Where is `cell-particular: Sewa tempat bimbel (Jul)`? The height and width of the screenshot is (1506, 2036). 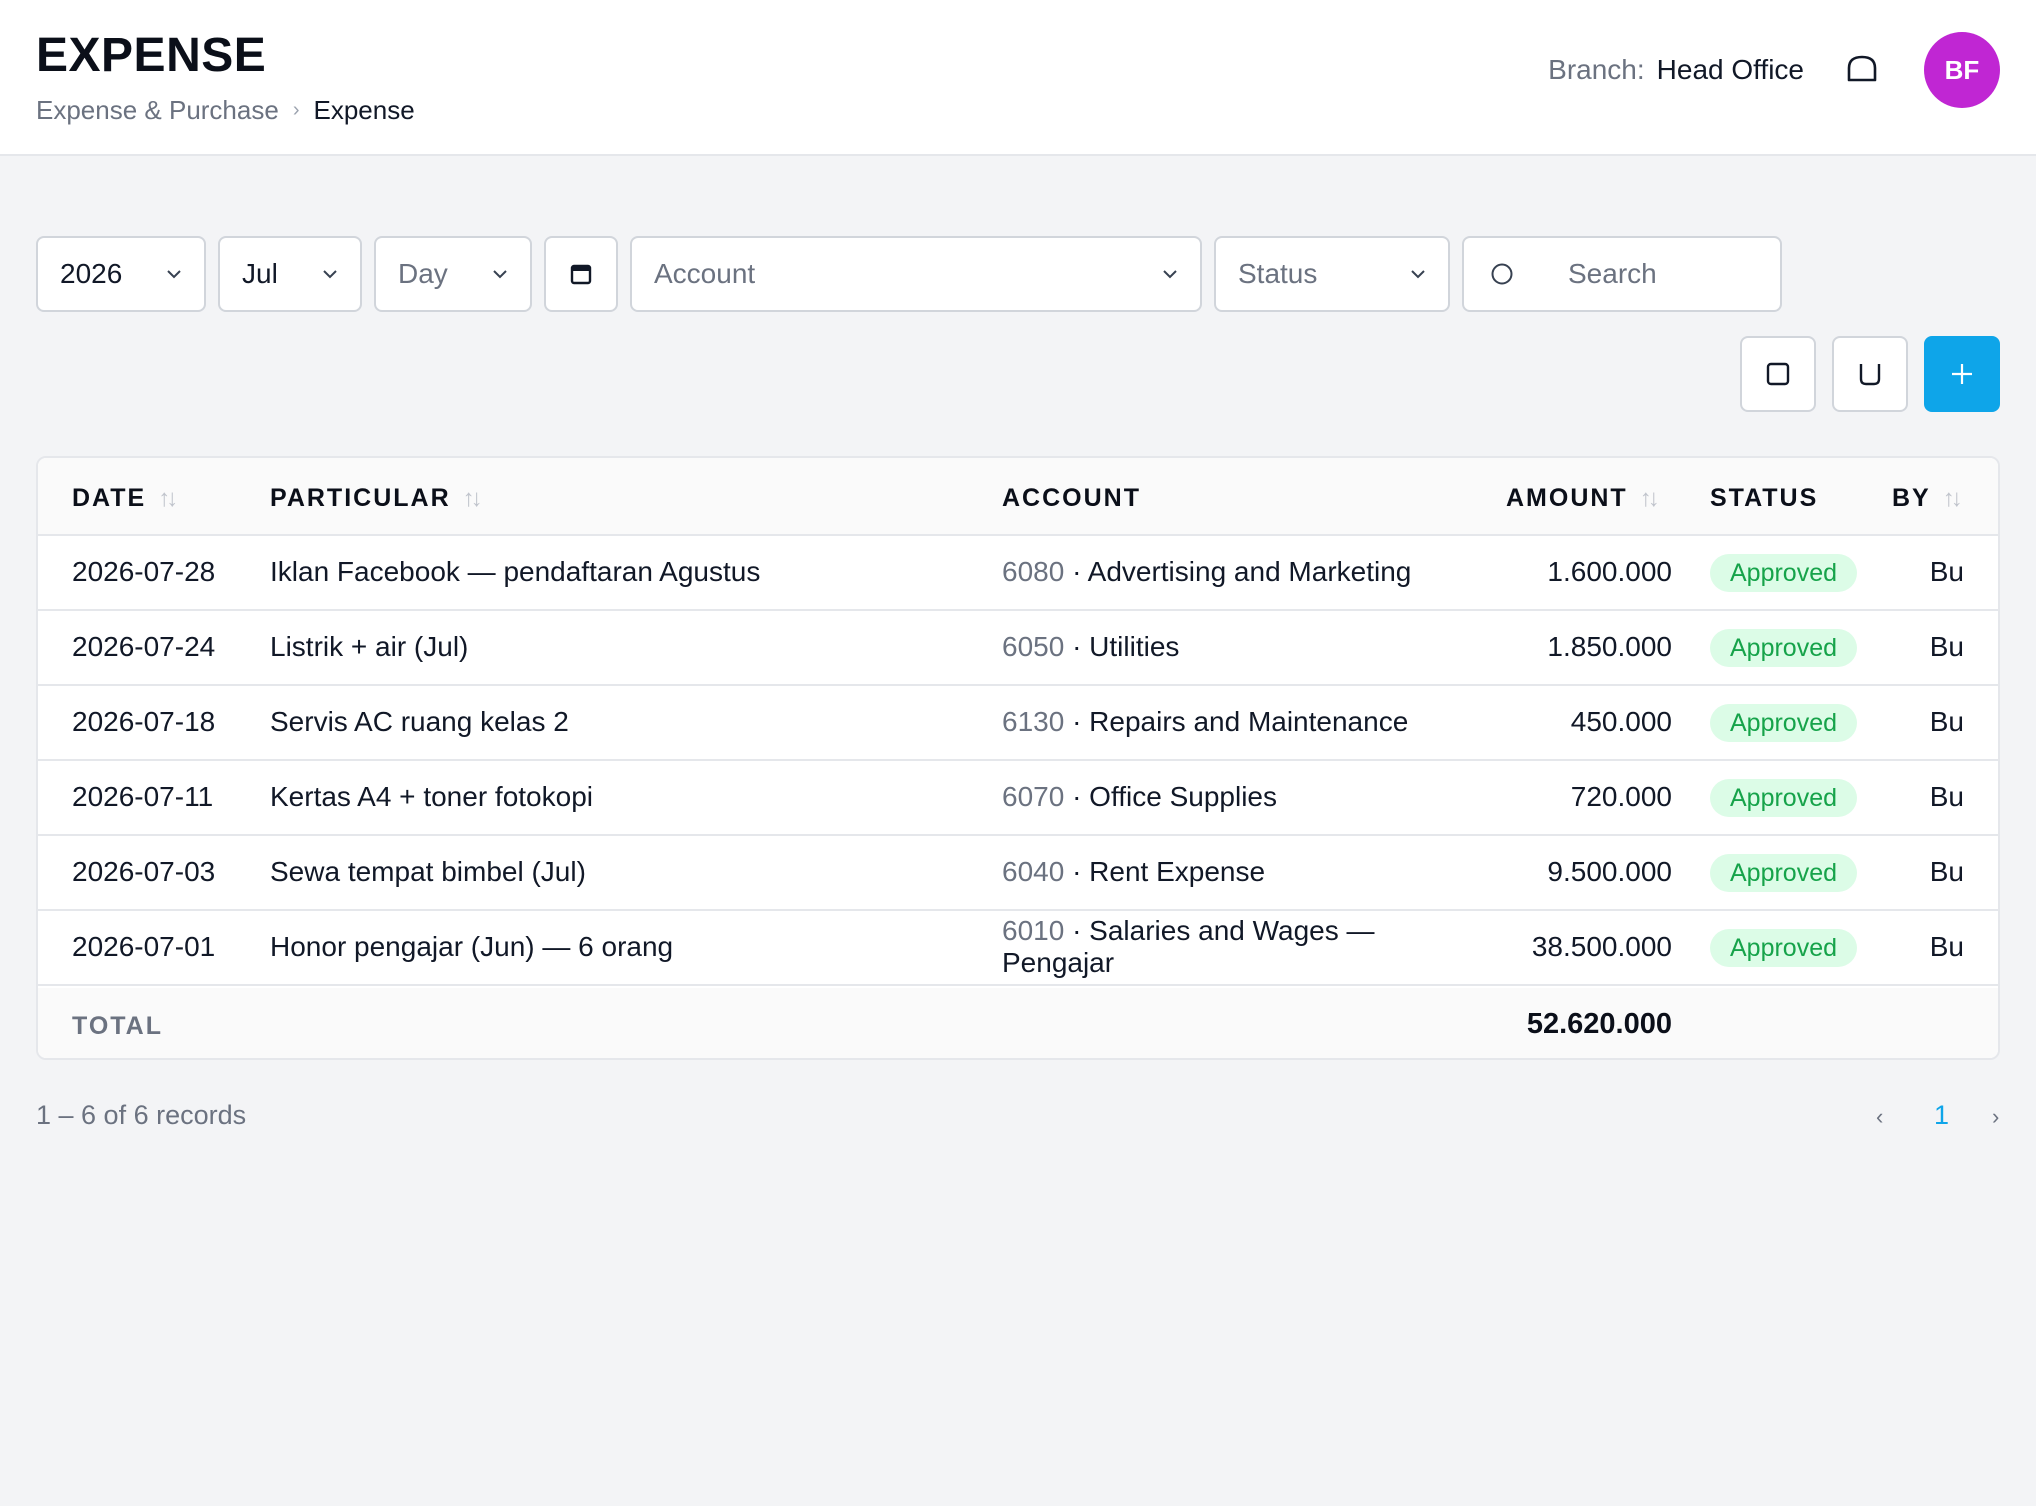
cell-particular: Sewa tempat bimbel (Jul) is located at coordinates (428, 871).